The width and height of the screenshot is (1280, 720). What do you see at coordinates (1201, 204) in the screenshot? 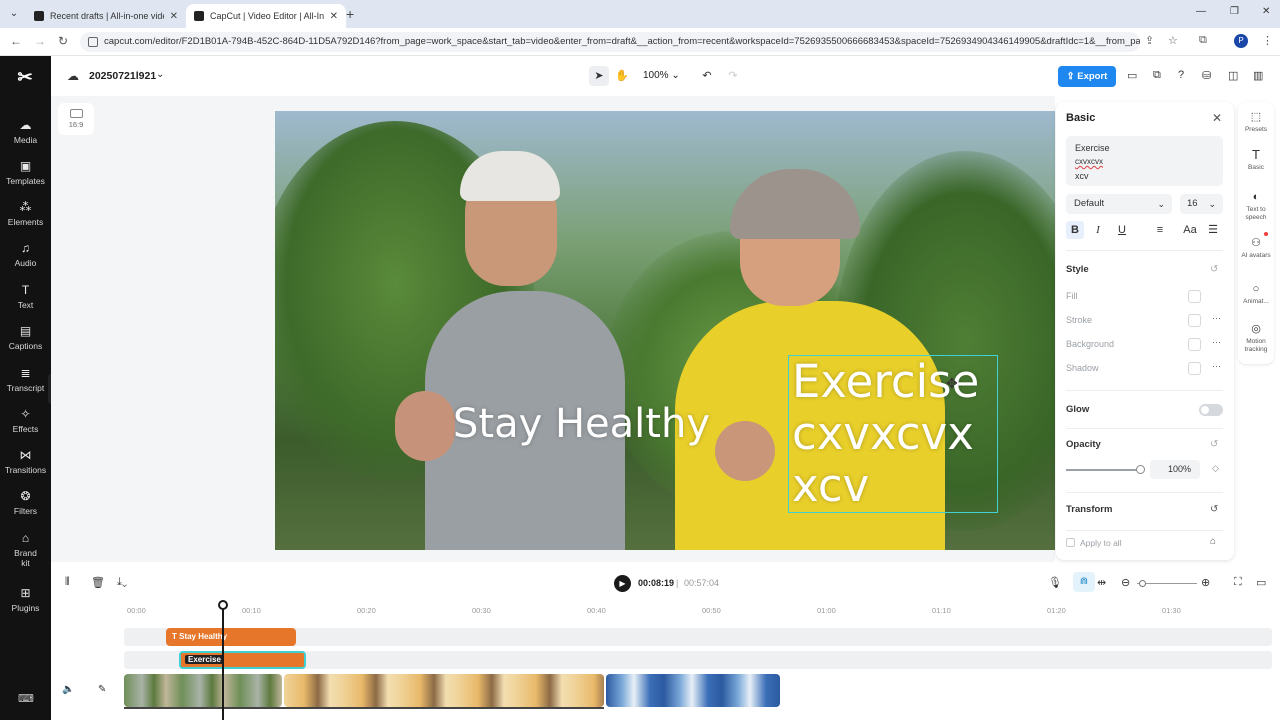
I see `font-size-select: 16 ⌄` at bounding box center [1201, 204].